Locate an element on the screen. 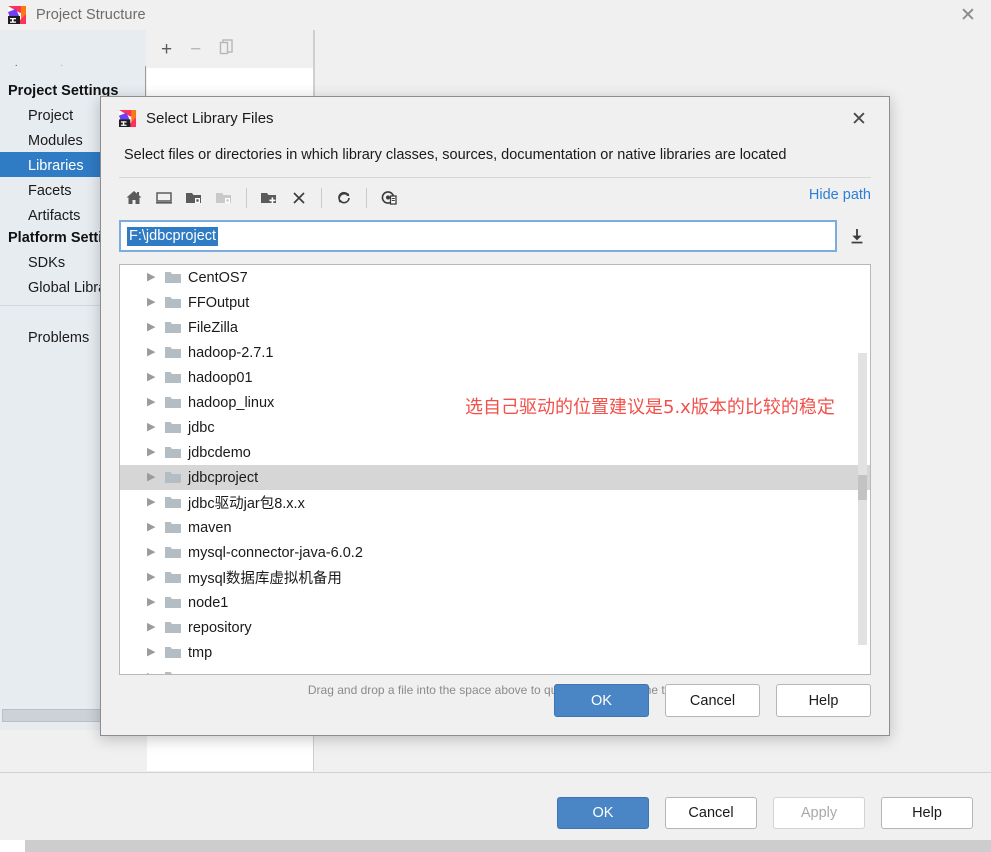  tree-row-label: FileZilla is located at coordinates (213, 327).